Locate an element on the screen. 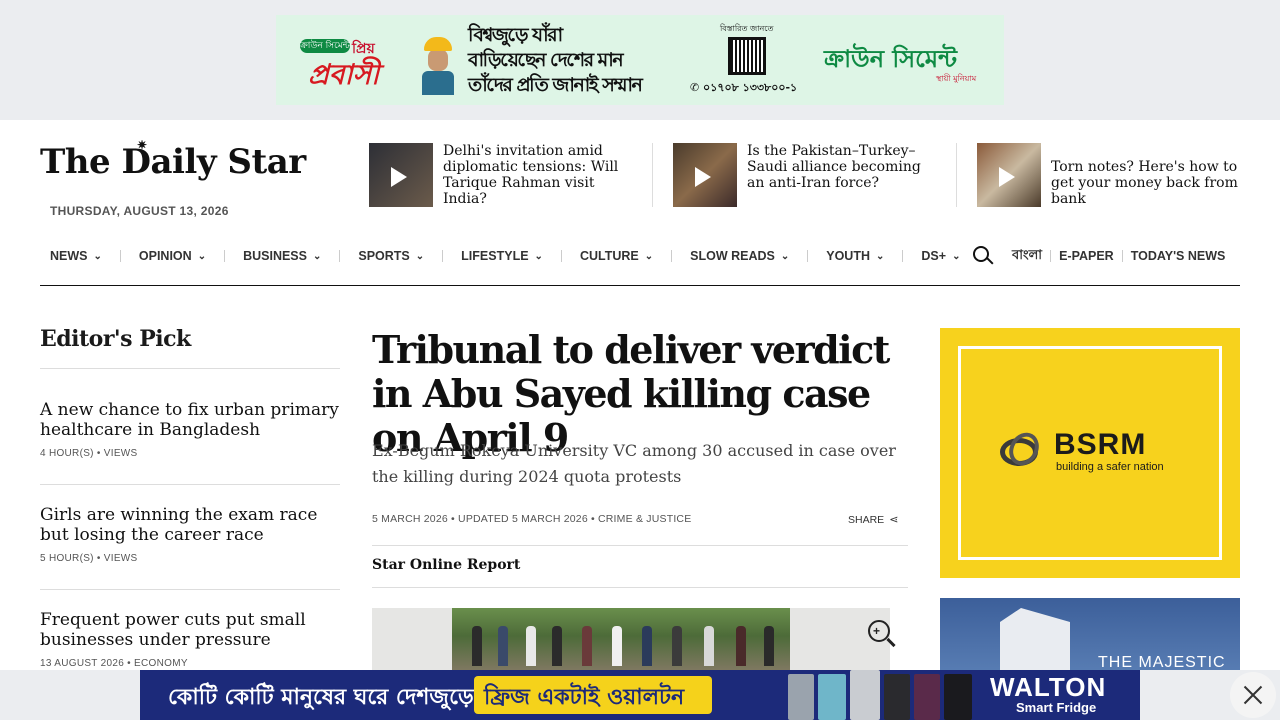 Image resolution: width=1280 pixels, height=720 pixels. ad-headline-line: বাড়িয়েছেন দেশের মান is located at coordinates (546, 60).